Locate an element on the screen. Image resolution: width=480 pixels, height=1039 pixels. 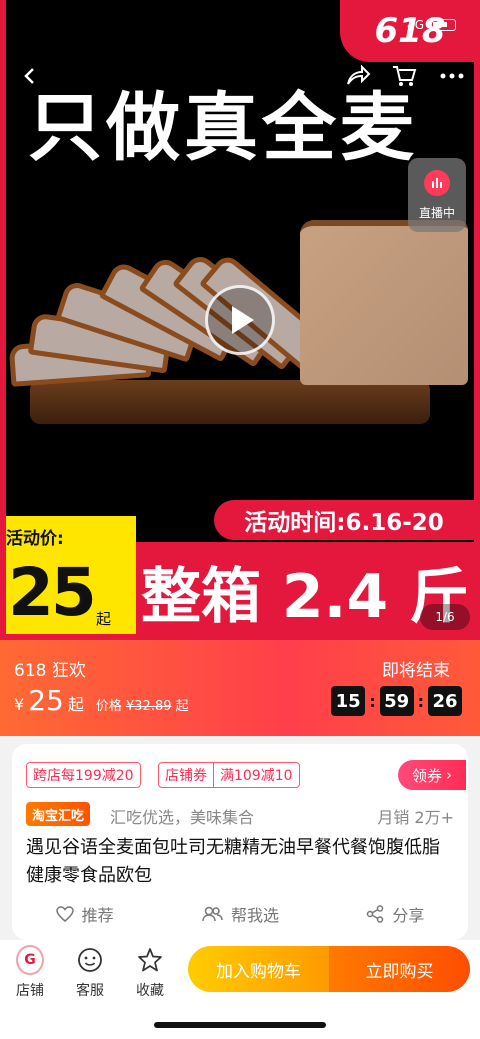
activity-price-suffix: 起 is located at coordinates (104, 619).